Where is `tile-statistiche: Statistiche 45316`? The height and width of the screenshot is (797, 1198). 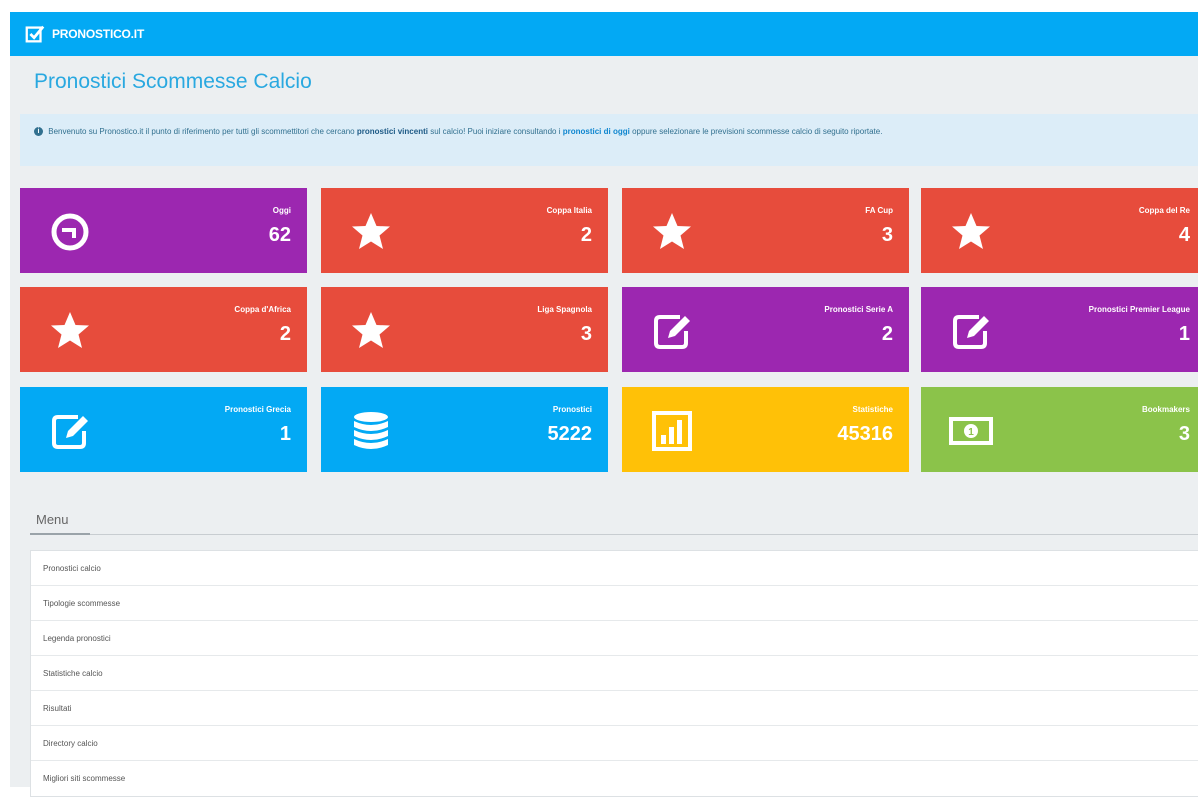 tile-statistiche: Statistiche 45316 is located at coordinates (765, 429).